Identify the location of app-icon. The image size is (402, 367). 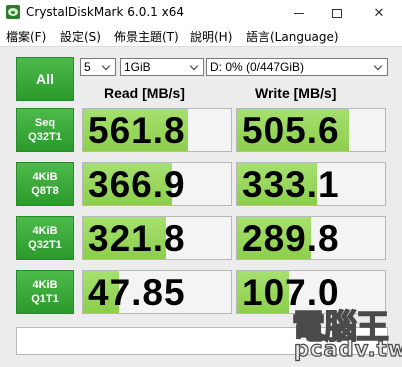
(13, 12).